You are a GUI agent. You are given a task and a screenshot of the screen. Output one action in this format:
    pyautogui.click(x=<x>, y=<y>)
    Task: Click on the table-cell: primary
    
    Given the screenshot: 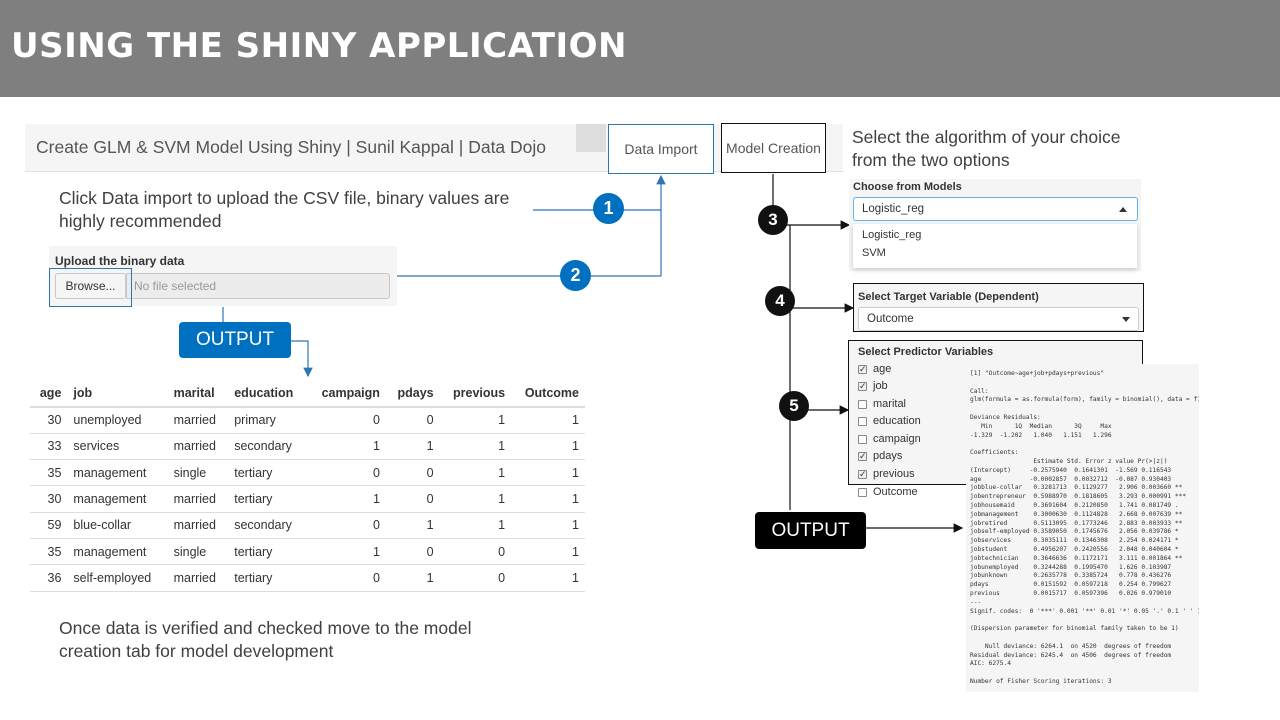 What is the action you would take?
    pyautogui.click(x=268, y=420)
    